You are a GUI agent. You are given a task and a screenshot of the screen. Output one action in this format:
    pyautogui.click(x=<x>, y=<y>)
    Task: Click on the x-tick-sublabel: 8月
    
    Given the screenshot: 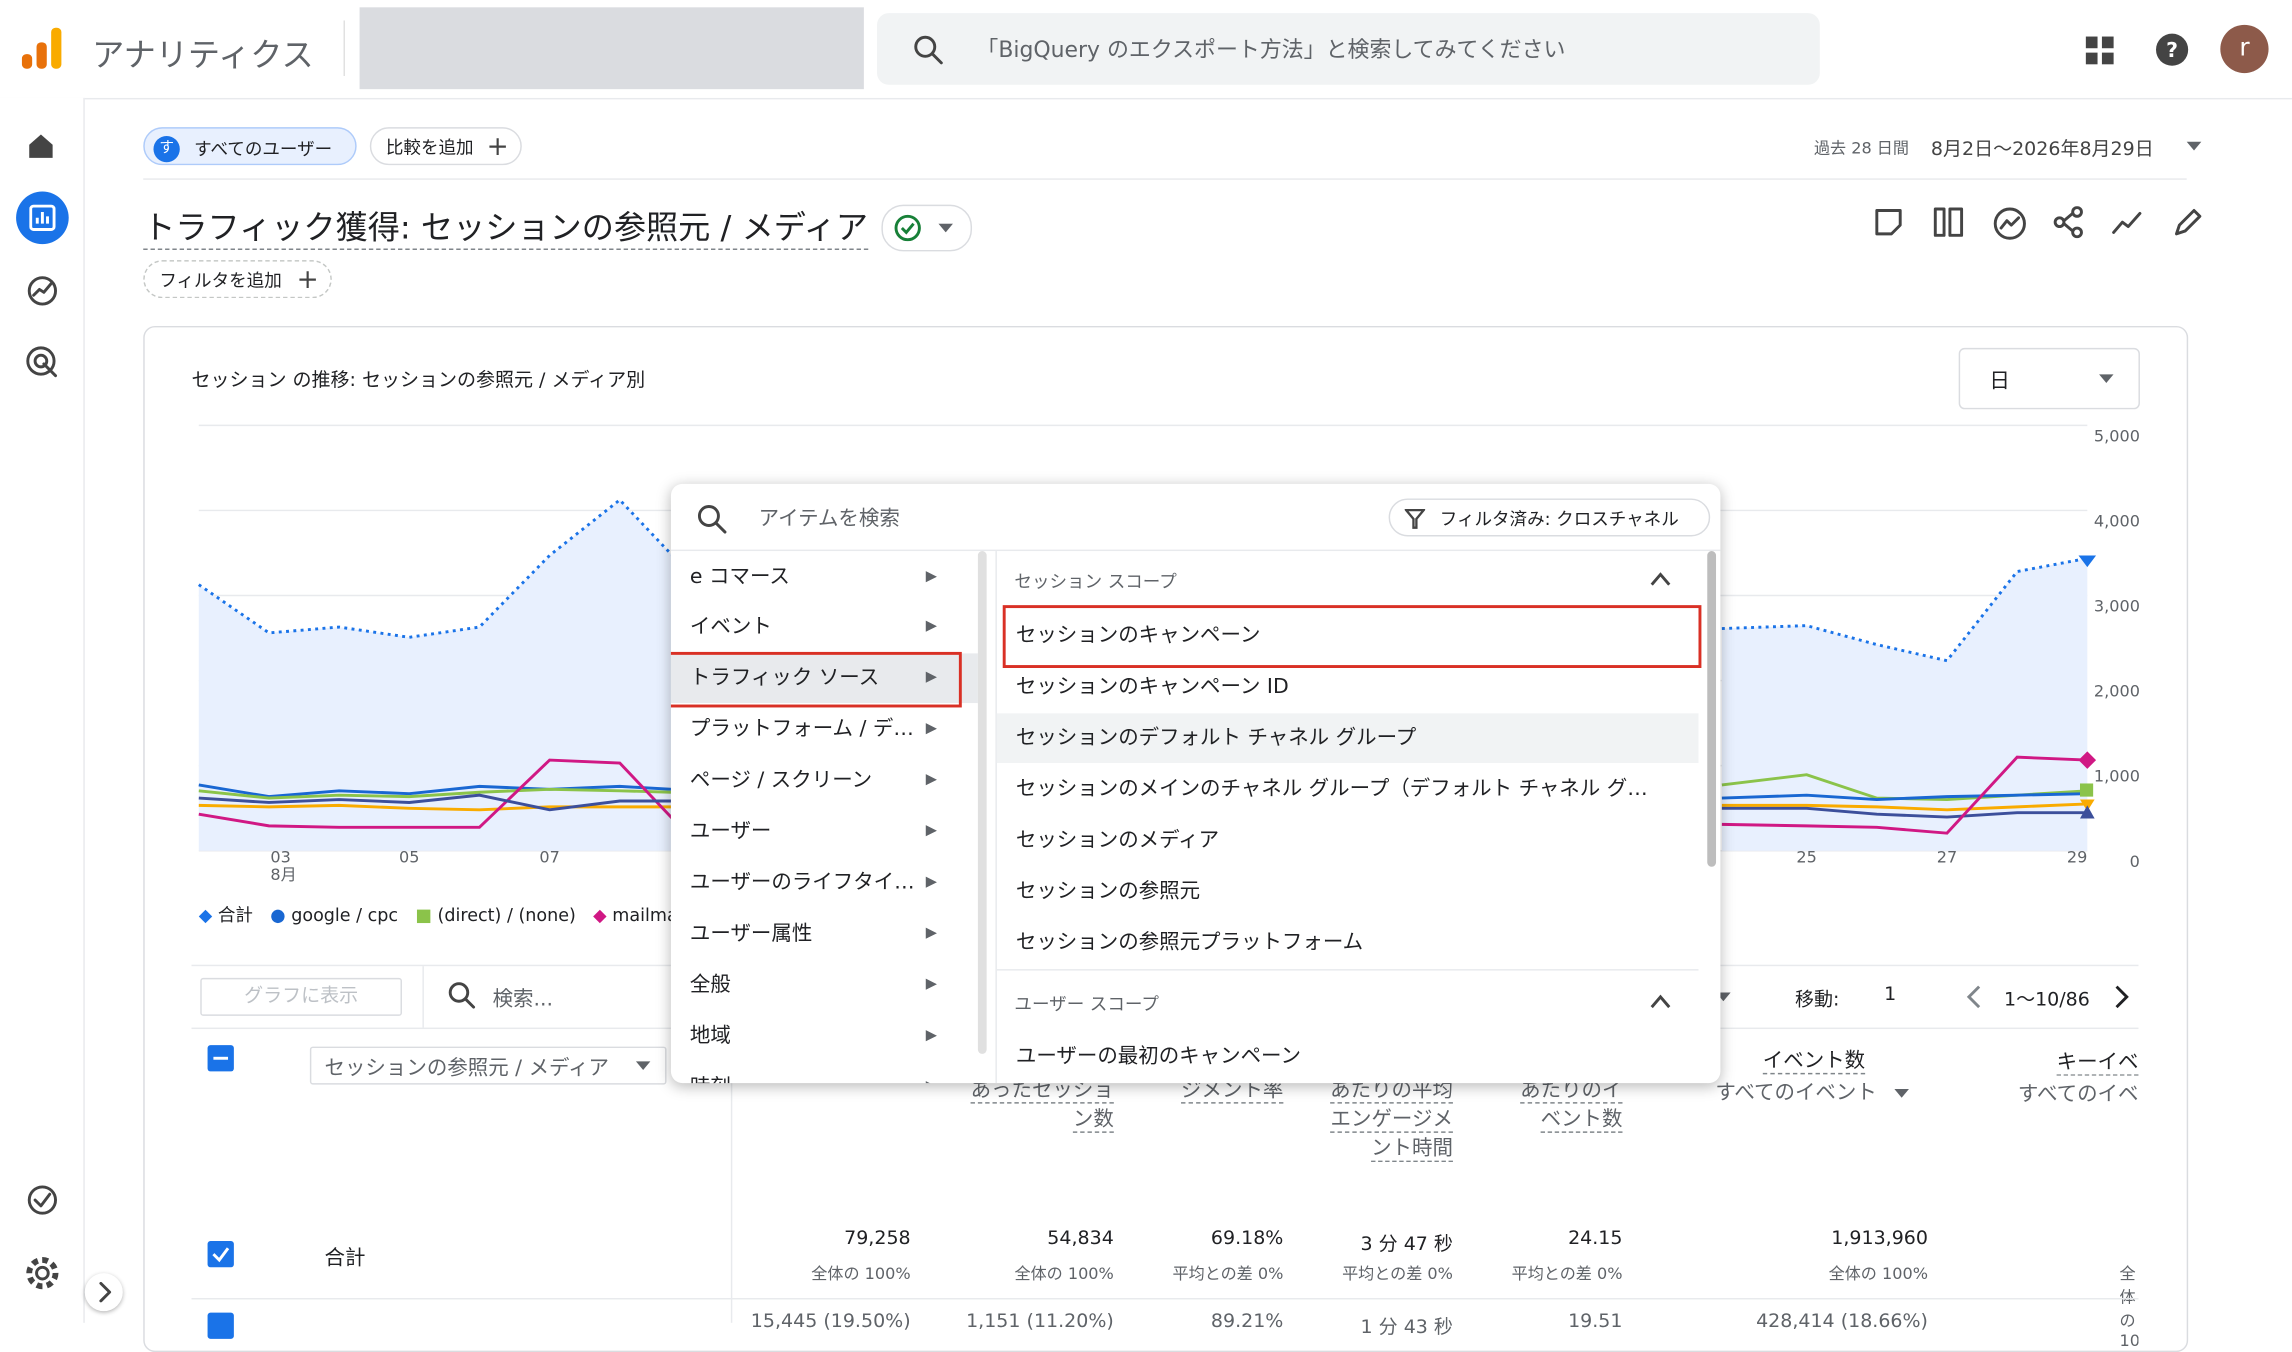 What is the action you would take?
    pyautogui.click(x=283, y=874)
    